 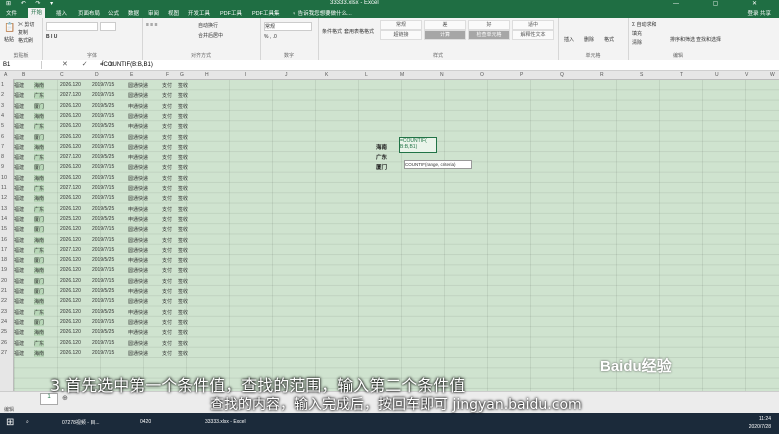 What do you see at coordinates (569, 39) in the screenshot?
I see `insert-cells-button: 插入` at bounding box center [569, 39].